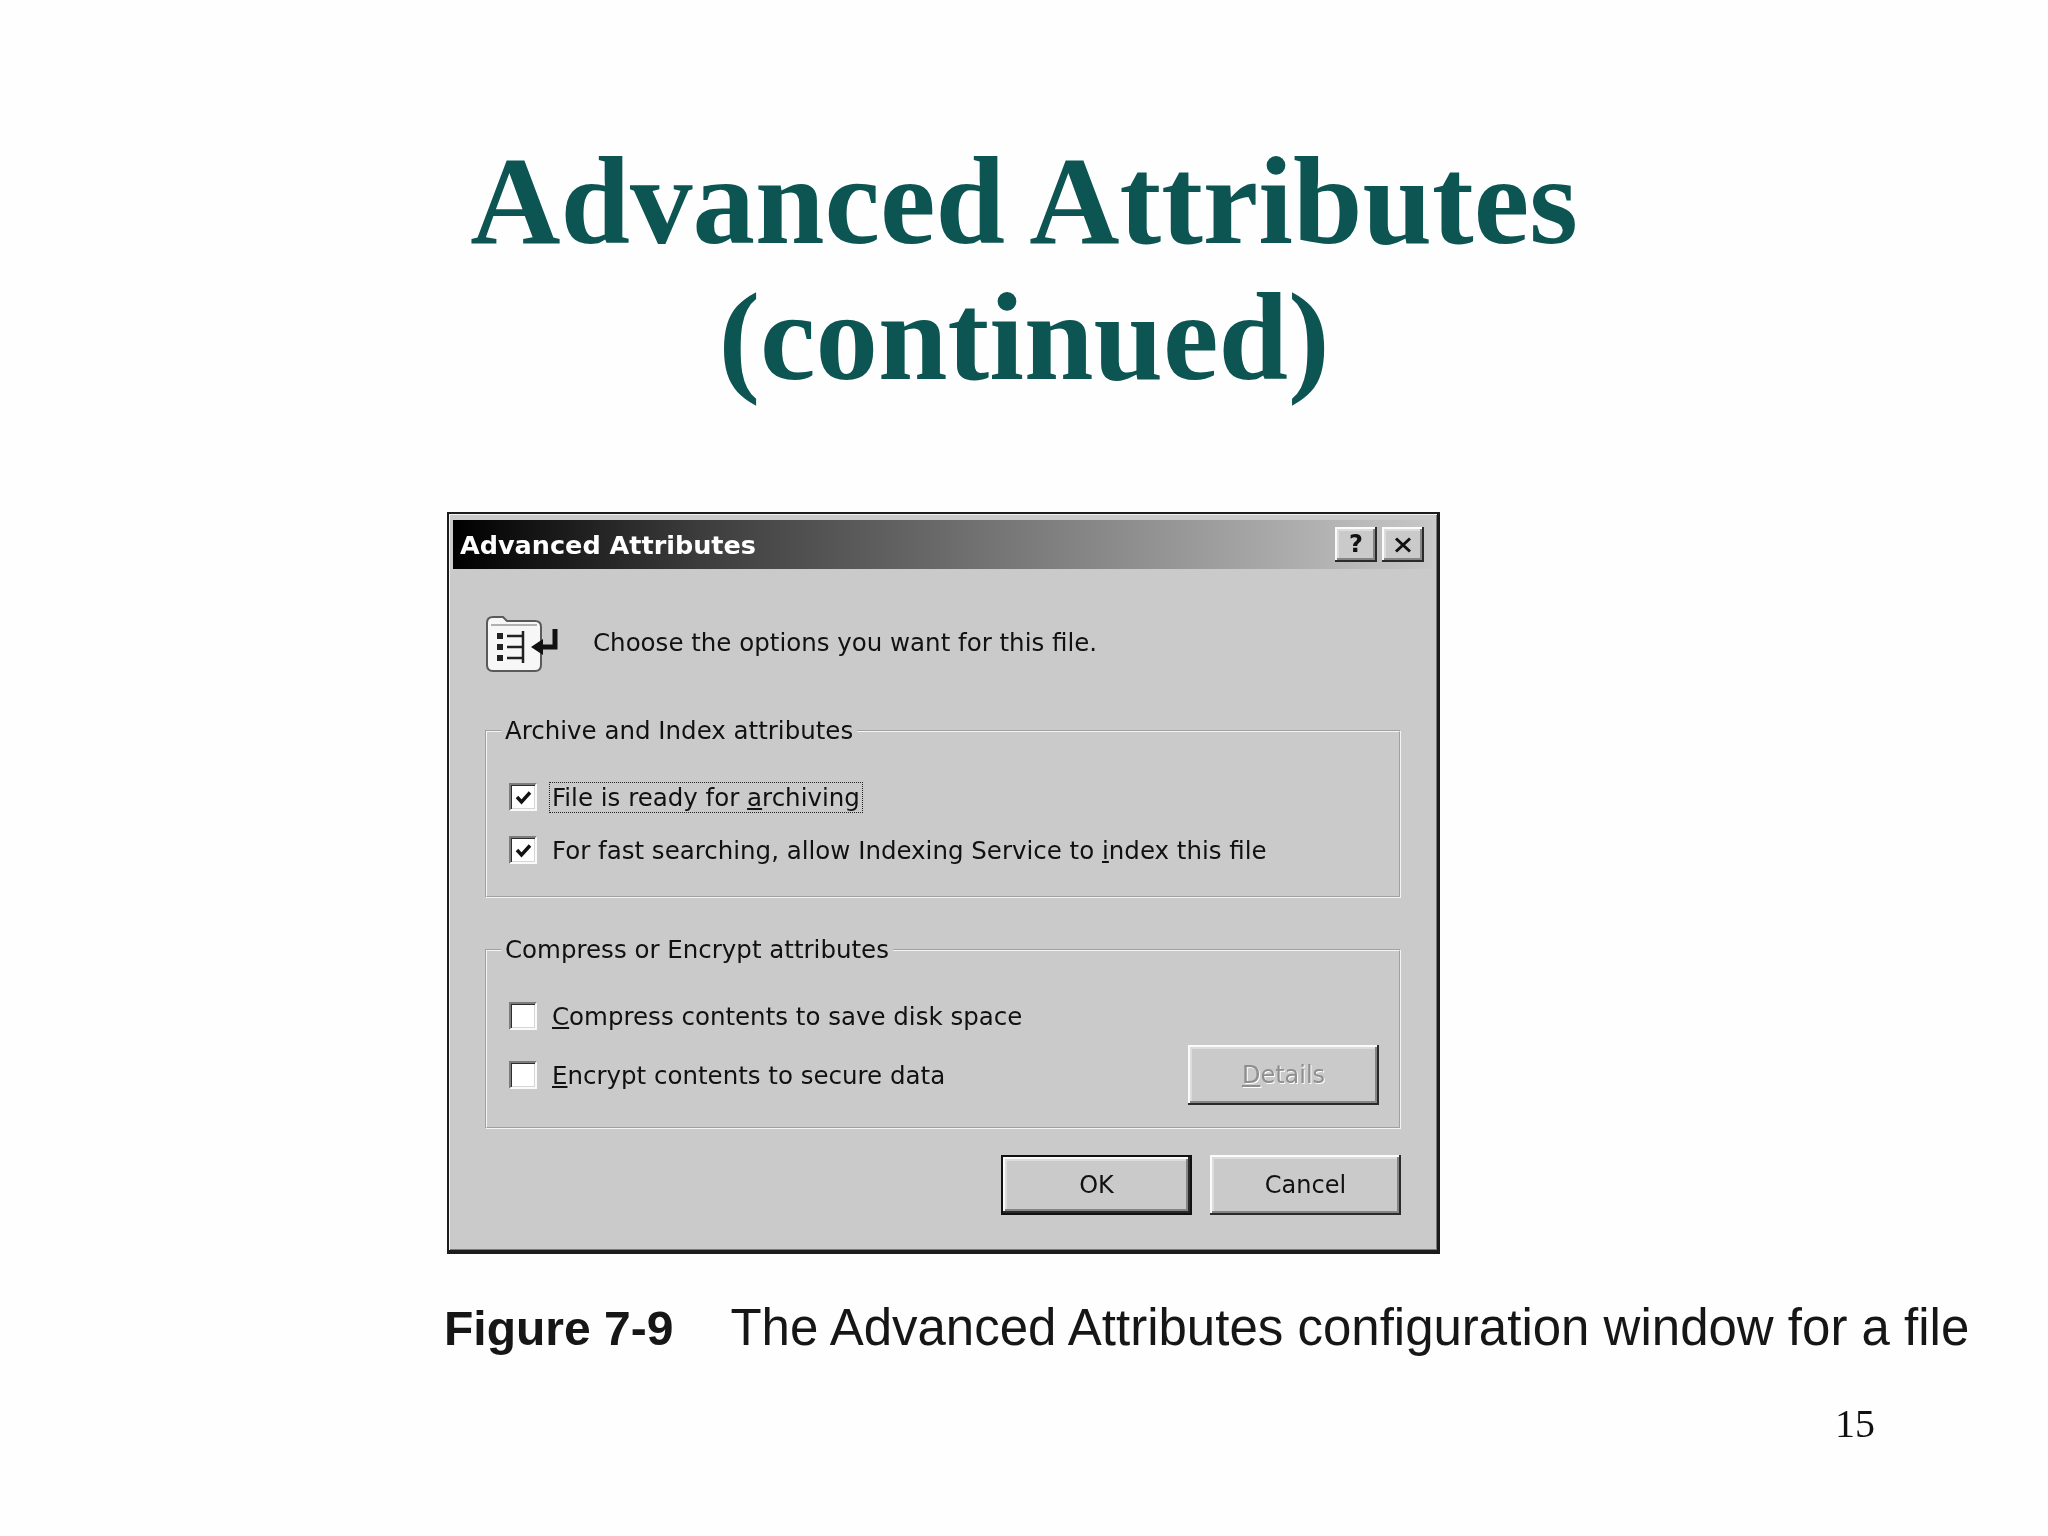  What do you see at coordinates (679, 730) in the screenshot?
I see `group-legend: Archive and Index attributes` at bounding box center [679, 730].